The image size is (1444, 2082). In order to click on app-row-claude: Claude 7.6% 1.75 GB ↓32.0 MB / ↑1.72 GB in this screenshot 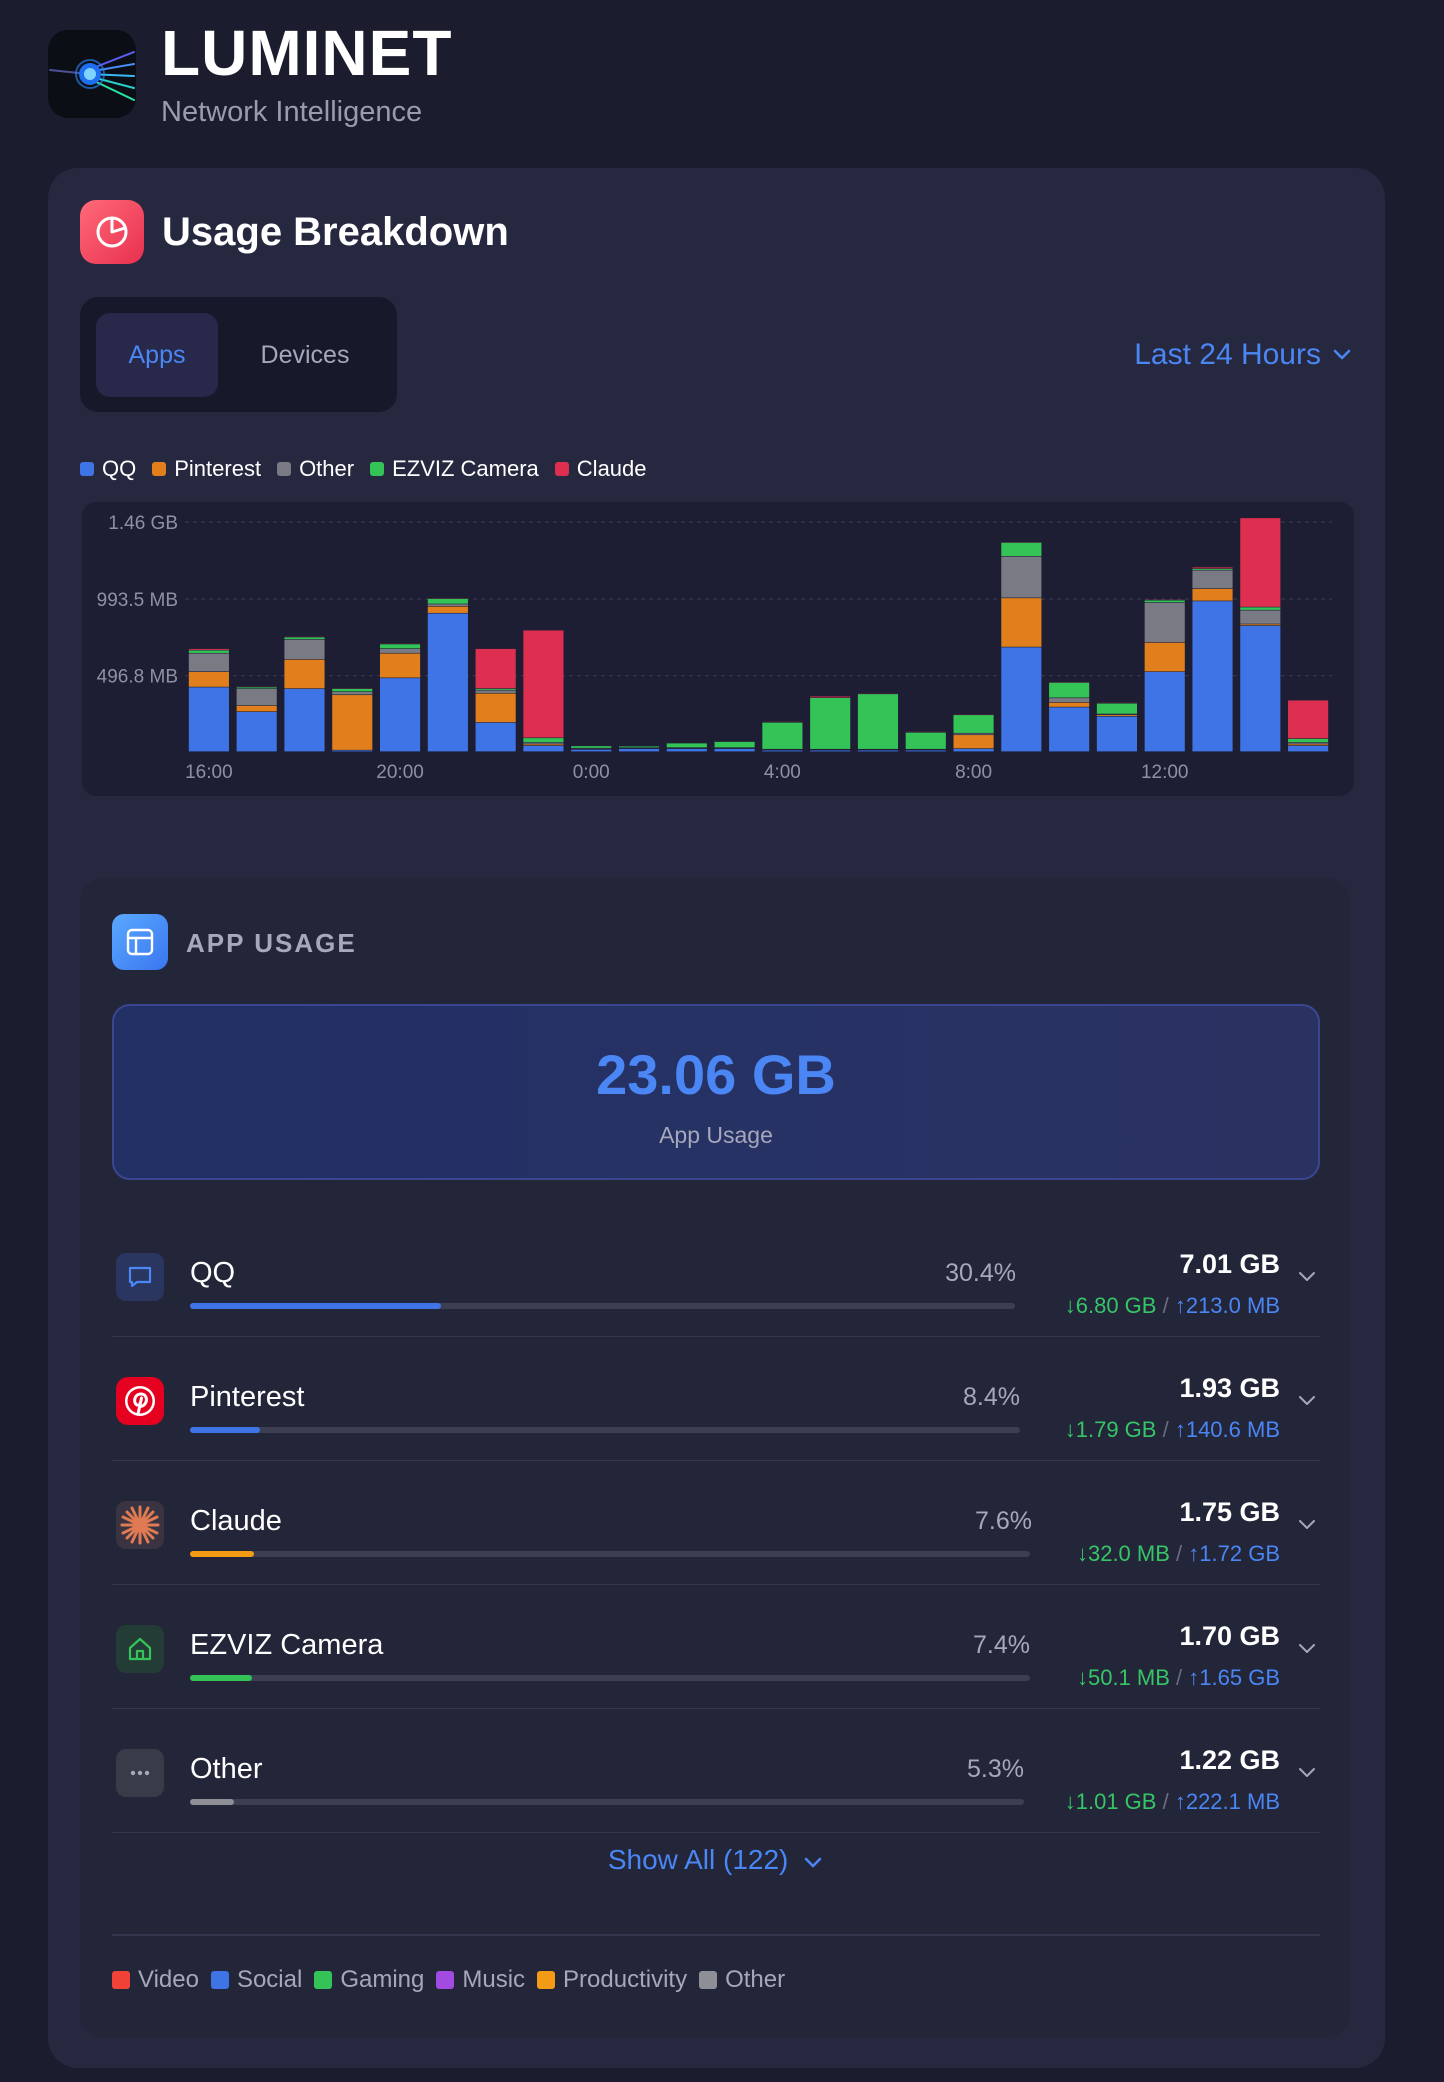, I will do `click(716, 1523)`.